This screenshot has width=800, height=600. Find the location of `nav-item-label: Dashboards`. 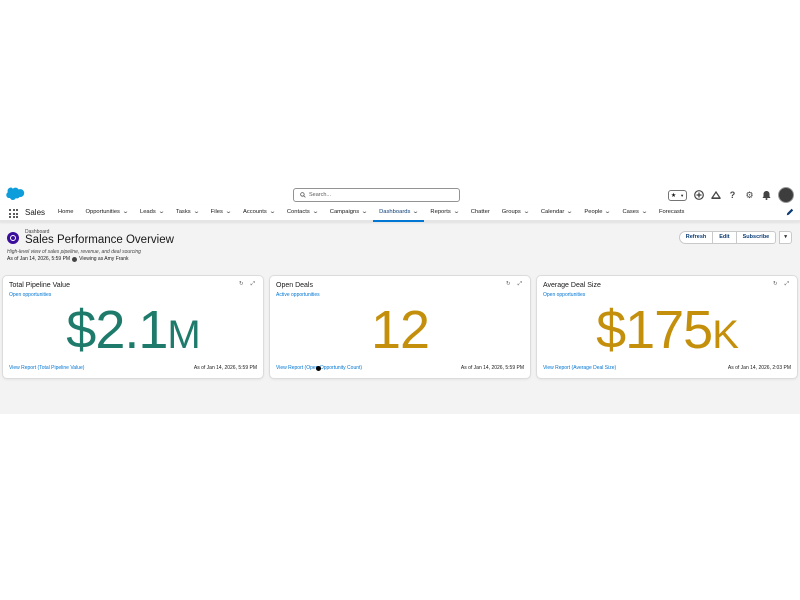

nav-item-label: Dashboards is located at coordinates (395, 212).